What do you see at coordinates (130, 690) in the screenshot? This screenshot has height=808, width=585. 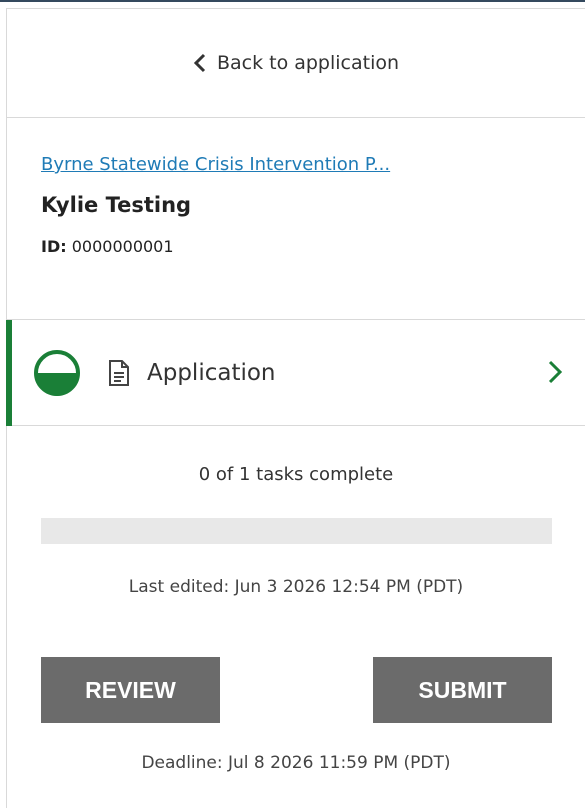 I see `review-button: REVIEW` at bounding box center [130, 690].